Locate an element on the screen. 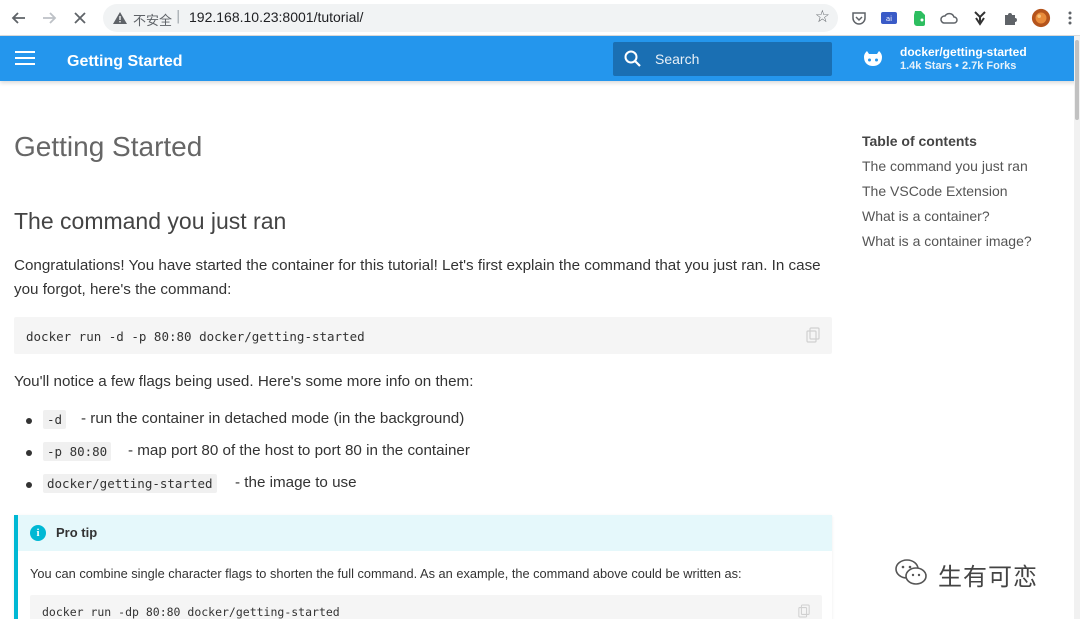  wechat-icon is located at coordinates (911, 572).